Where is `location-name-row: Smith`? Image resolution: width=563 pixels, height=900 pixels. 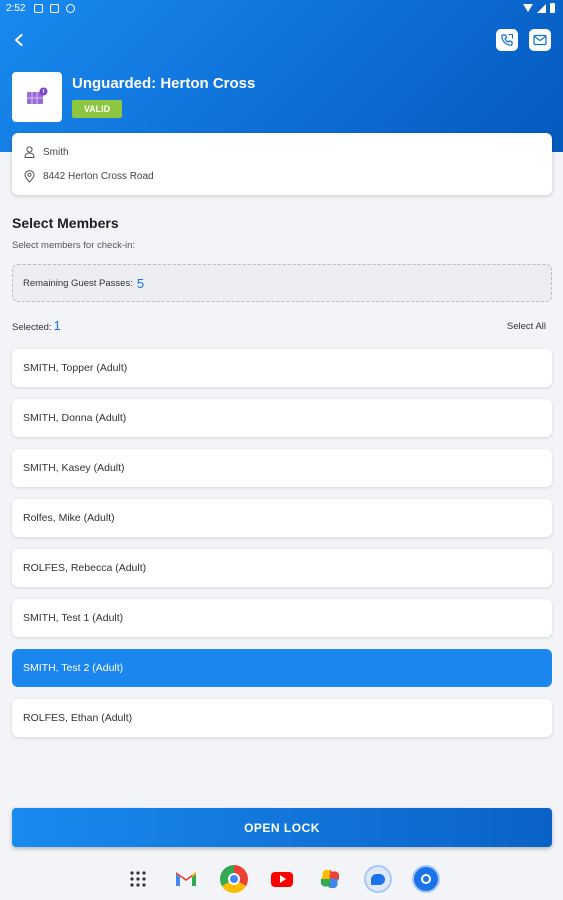
location-name-row: Smith is located at coordinates (46, 152).